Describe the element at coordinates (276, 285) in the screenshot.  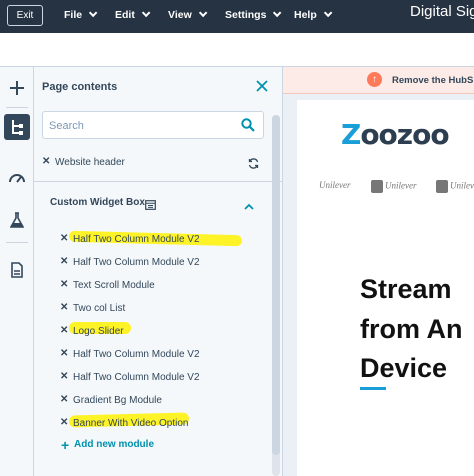
I see `scrollbar-thumb` at that location.